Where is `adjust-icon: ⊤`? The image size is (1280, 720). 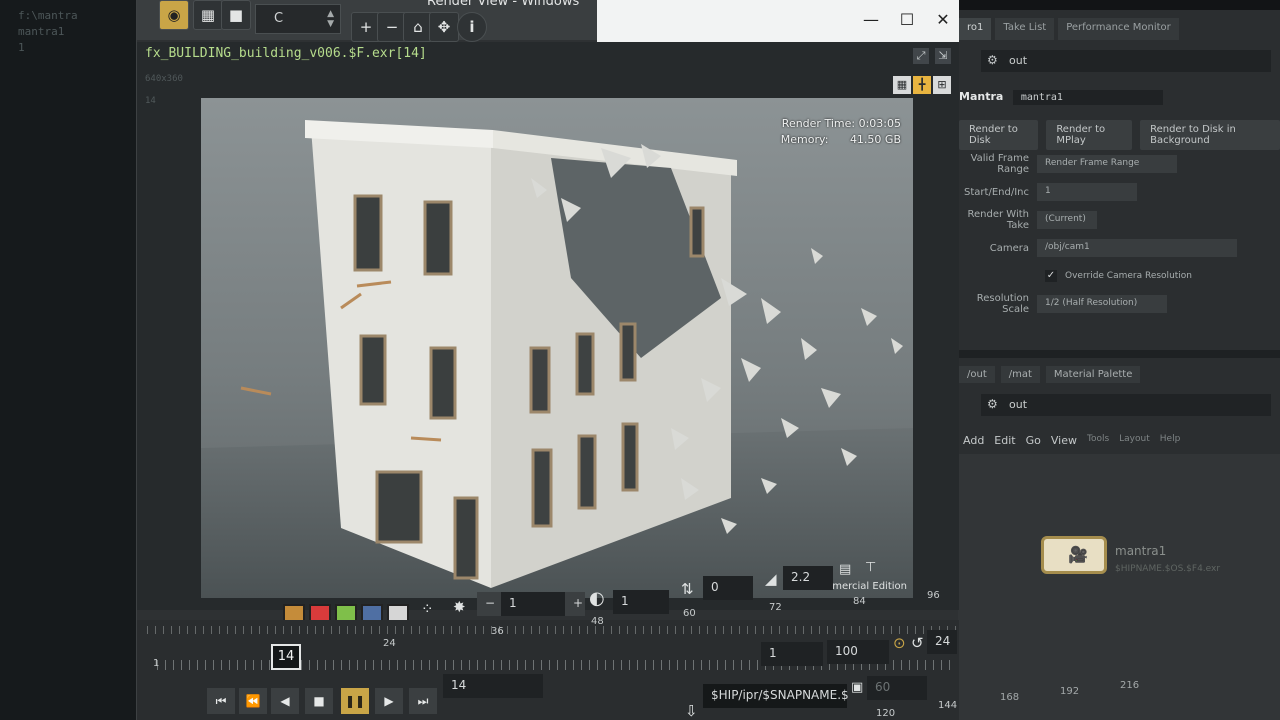 adjust-icon: ⊤ is located at coordinates (870, 567).